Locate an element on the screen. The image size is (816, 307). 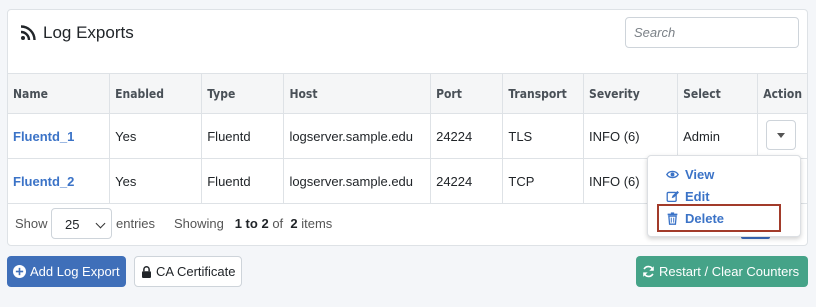
column-header-action: Action is located at coordinates (782, 93).